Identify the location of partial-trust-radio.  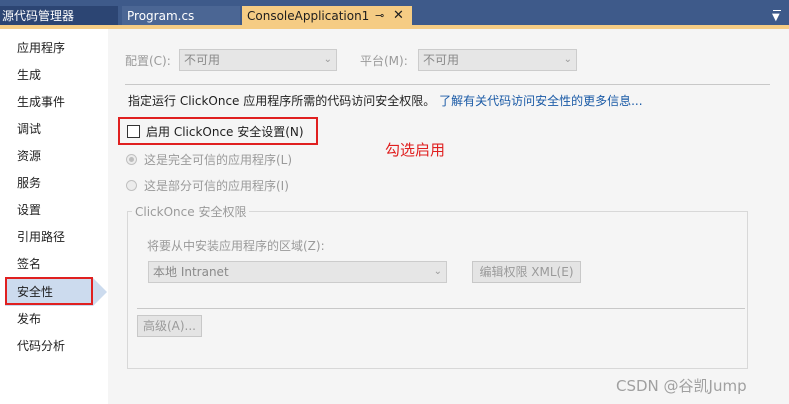
(131, 185).